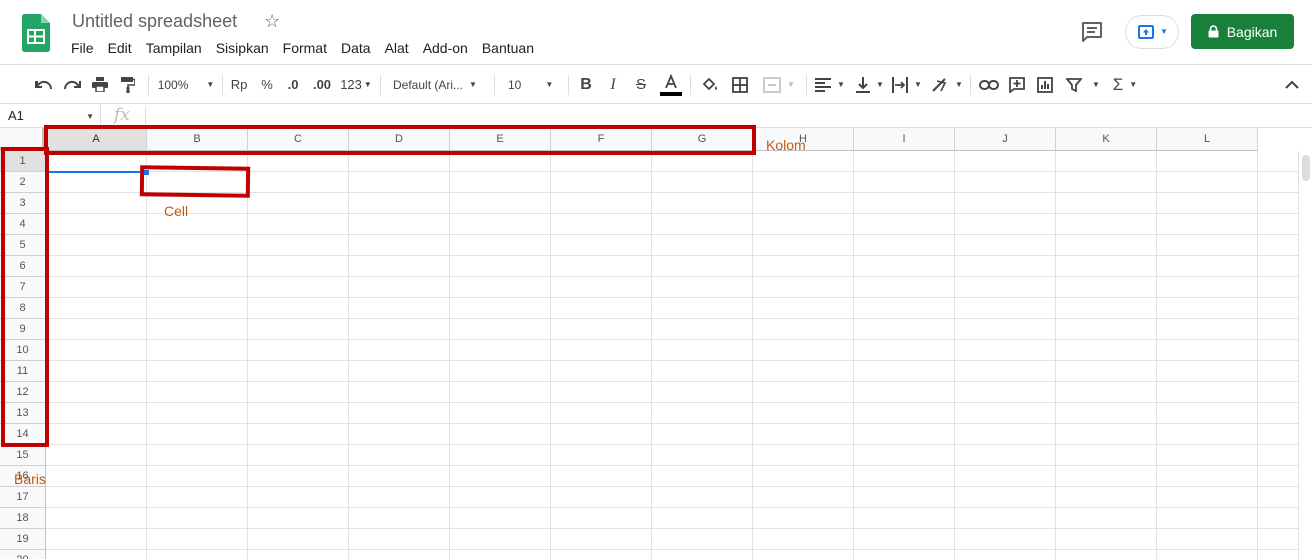 Image resolution: width=1312 pixels, height=559 pixels. Describe the element at coordinates (641, 84) in the screenshot. I see `strikethrough-icon: S` at that location.